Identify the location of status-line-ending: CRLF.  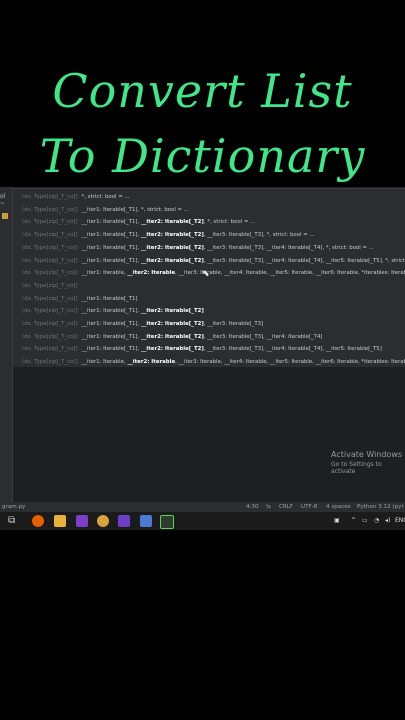
(286, 507).